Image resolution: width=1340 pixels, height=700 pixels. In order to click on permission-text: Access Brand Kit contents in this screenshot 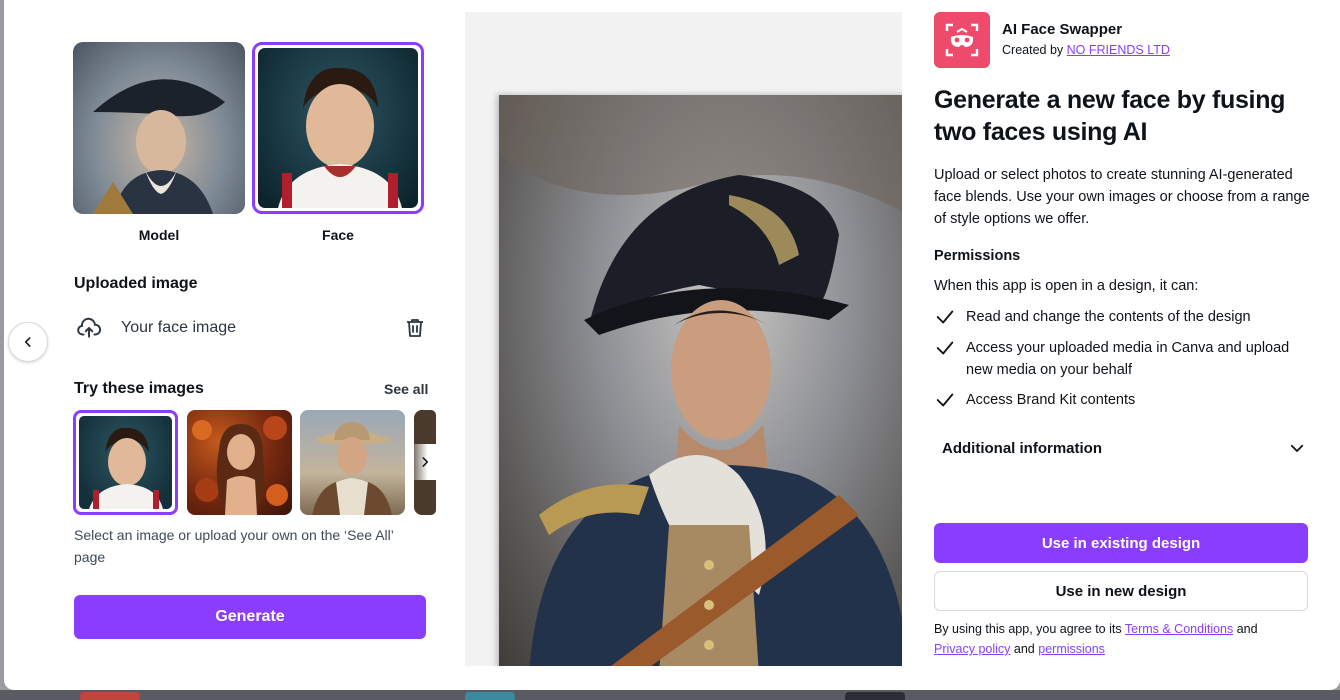, I will do `click(1051, 400)`.